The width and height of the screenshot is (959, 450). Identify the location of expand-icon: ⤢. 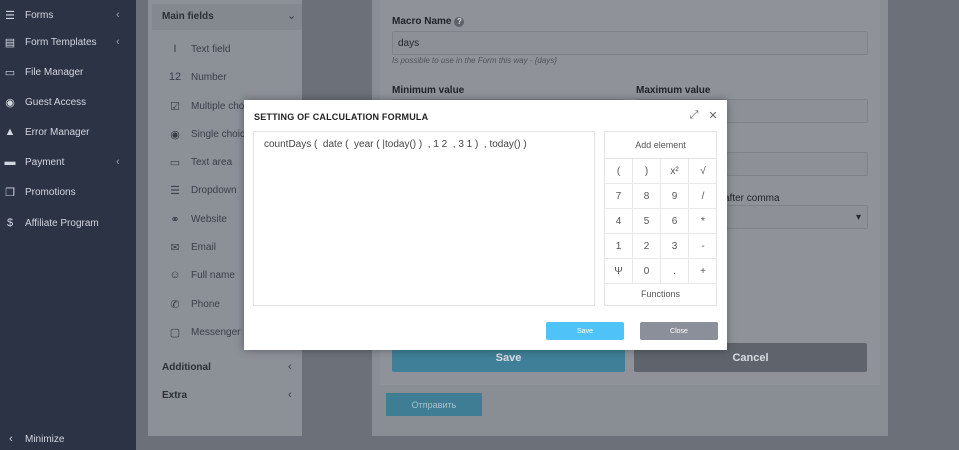
(694, 115).